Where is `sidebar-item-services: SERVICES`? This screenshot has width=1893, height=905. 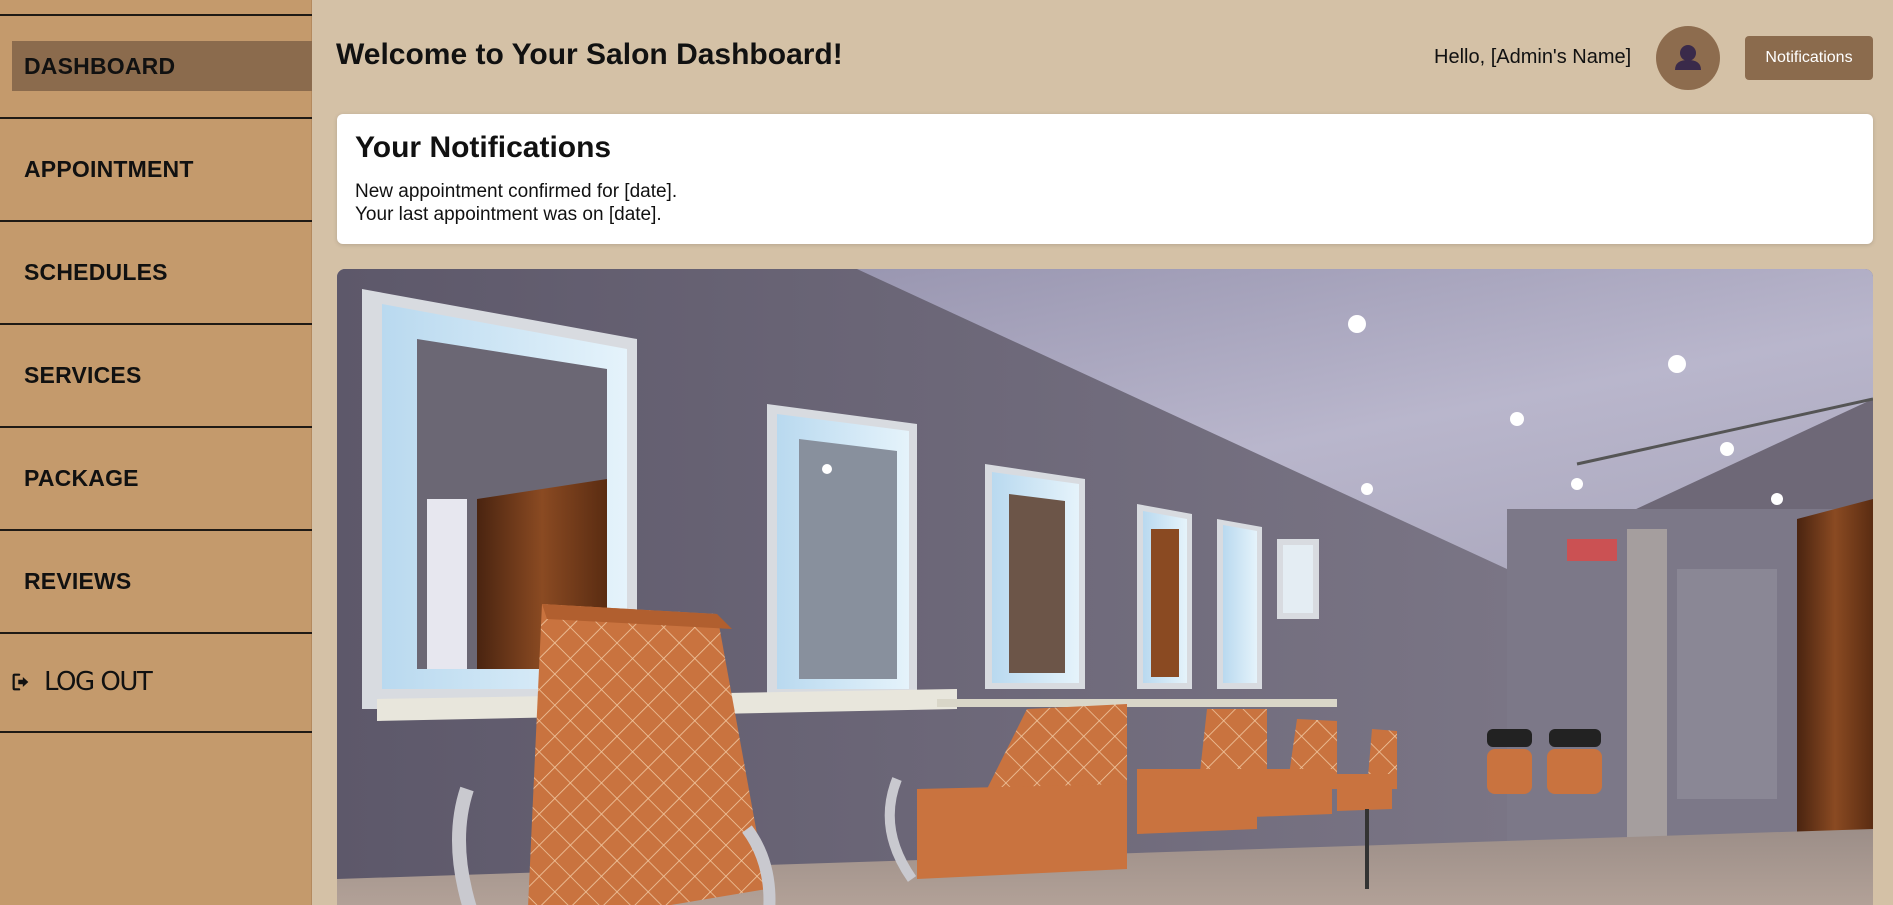 sidebar-item-services: SERVICES is located at coordinates (156, 376).